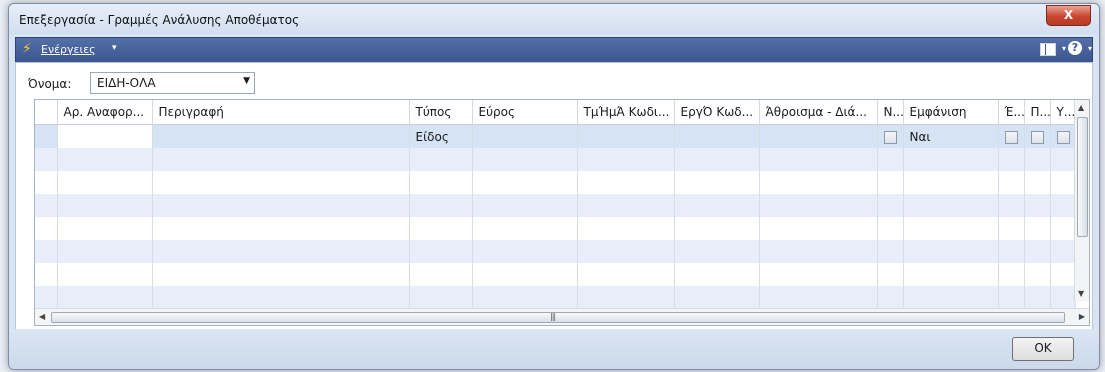 Image resolution: width=1105 pixels, height=372 pixels. Describe the element at coordinates (553, 316) in the screenshot. I see `grip-icon: |||` at that location.